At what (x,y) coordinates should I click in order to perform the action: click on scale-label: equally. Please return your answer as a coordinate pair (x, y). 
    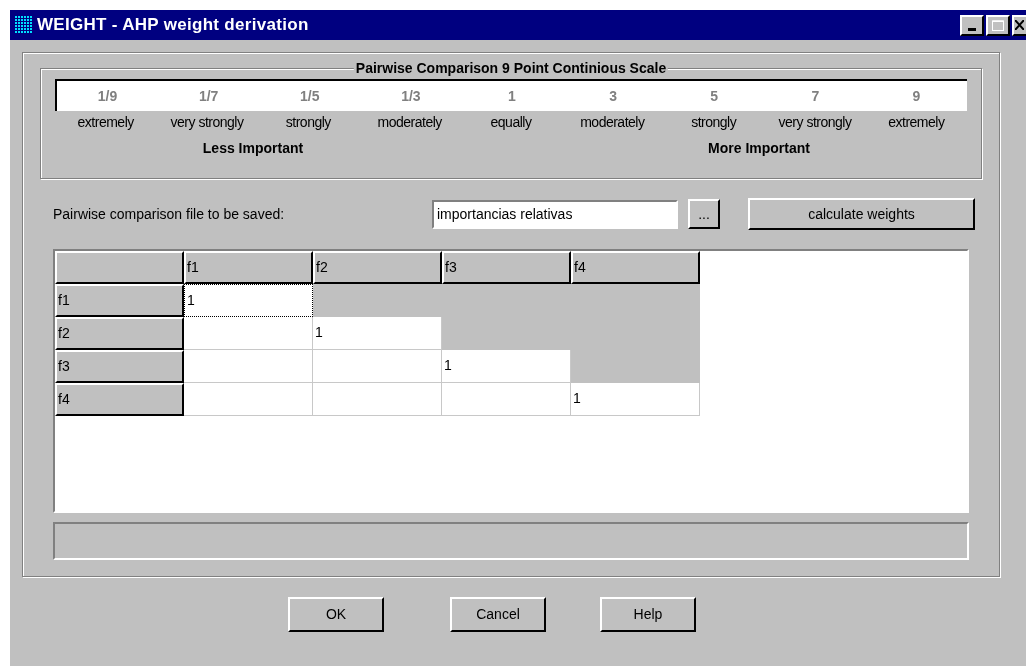
    Looking at the image, I should click on (511, 122).